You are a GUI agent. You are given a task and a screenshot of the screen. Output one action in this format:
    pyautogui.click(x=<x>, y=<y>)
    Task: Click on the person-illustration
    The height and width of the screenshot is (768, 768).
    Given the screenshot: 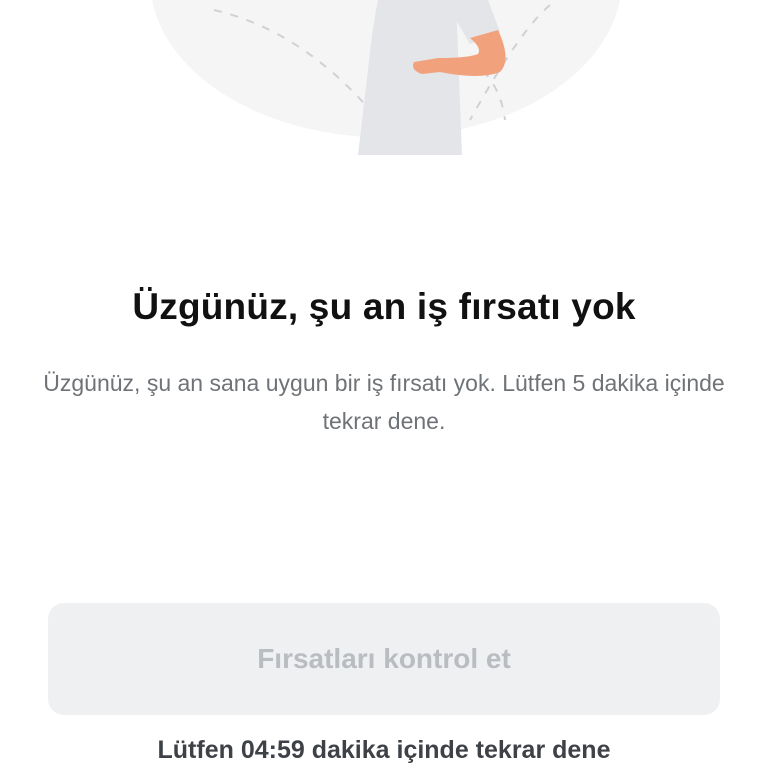 What is the action you would take?
    pyautogui.click(x=386, y=77)
    